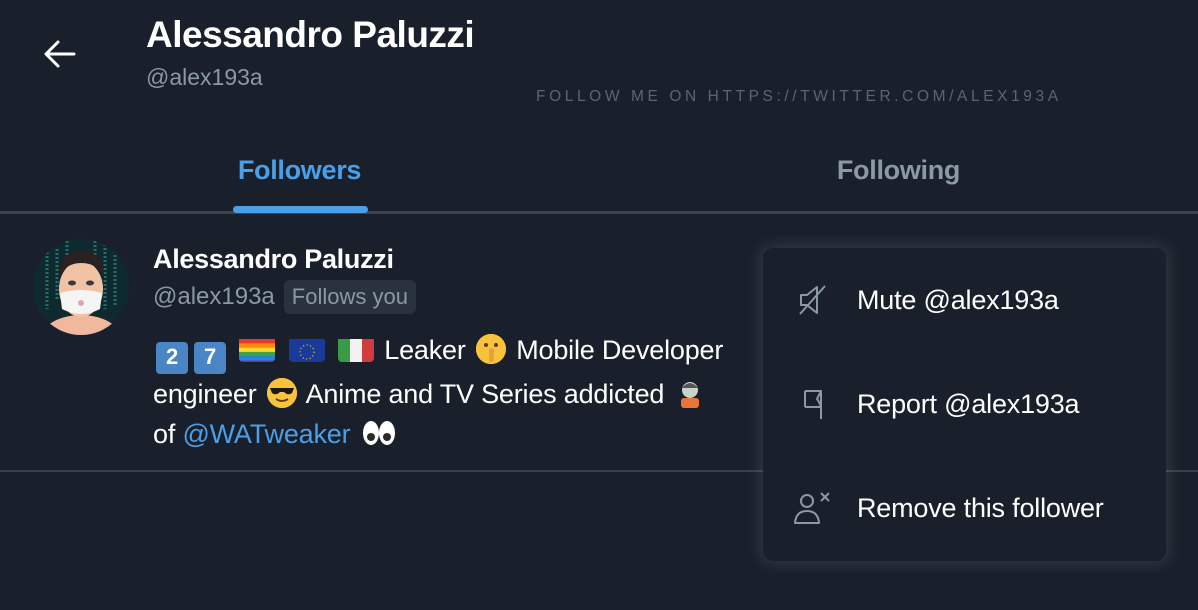 The width and height of the screenshot is (1198, 610). What do you see at coordinates (257, 349) in the screenshot?
I see `rainbow-flag-icon` at bounding box center [257, 349].